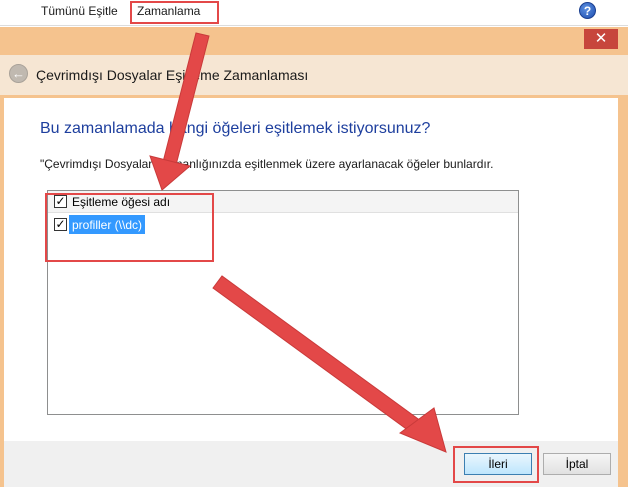  I want to click on close-button: ✕, so click(601, 39).